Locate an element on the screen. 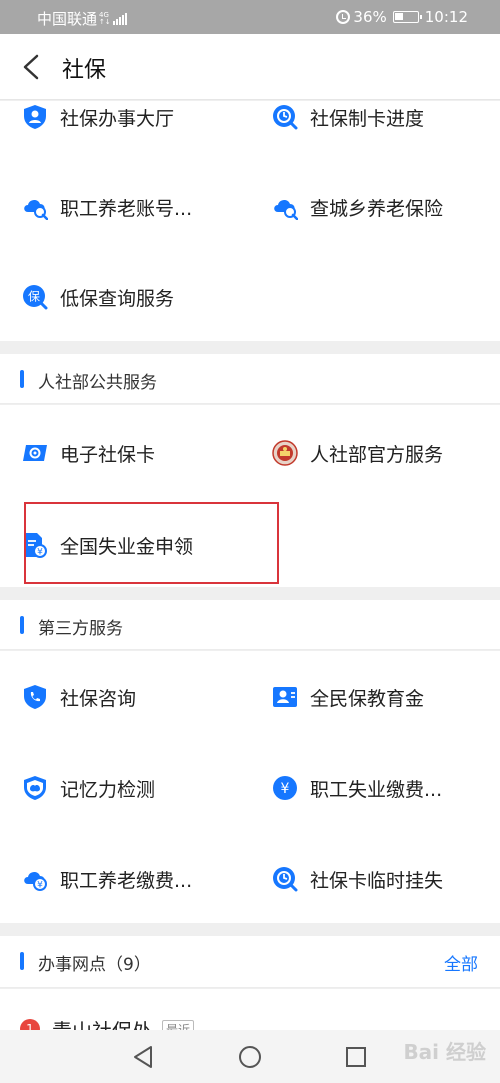  clock: 10:12 is located at coordinates (446, 17).